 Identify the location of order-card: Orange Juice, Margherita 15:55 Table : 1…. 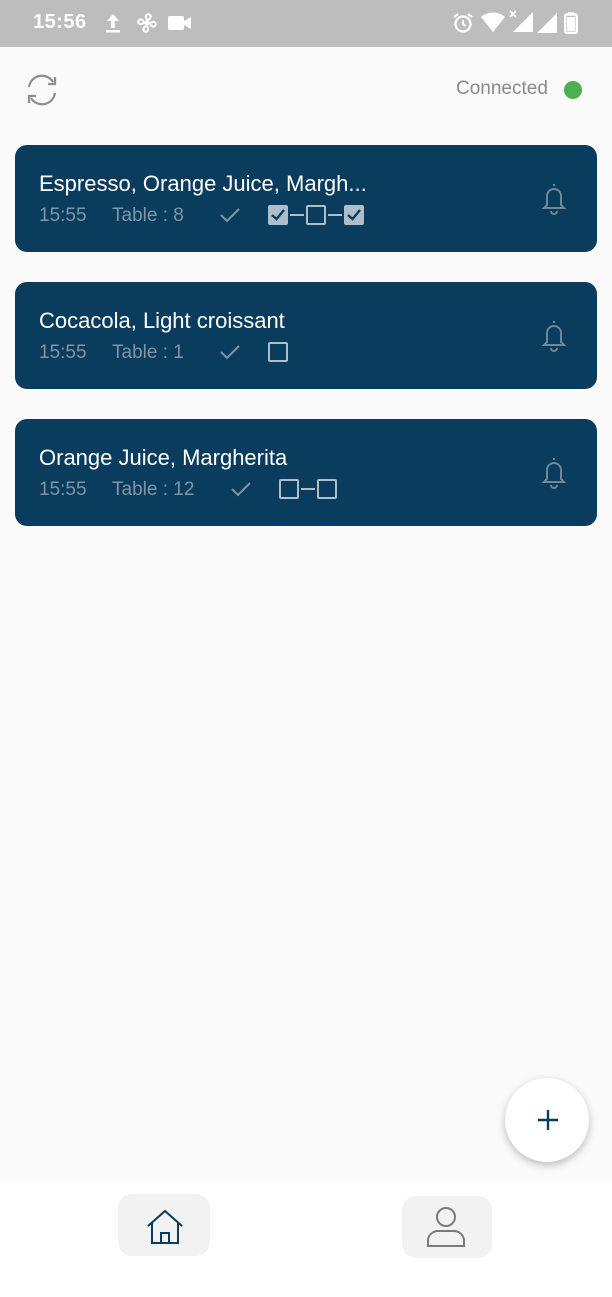
(306, 472).